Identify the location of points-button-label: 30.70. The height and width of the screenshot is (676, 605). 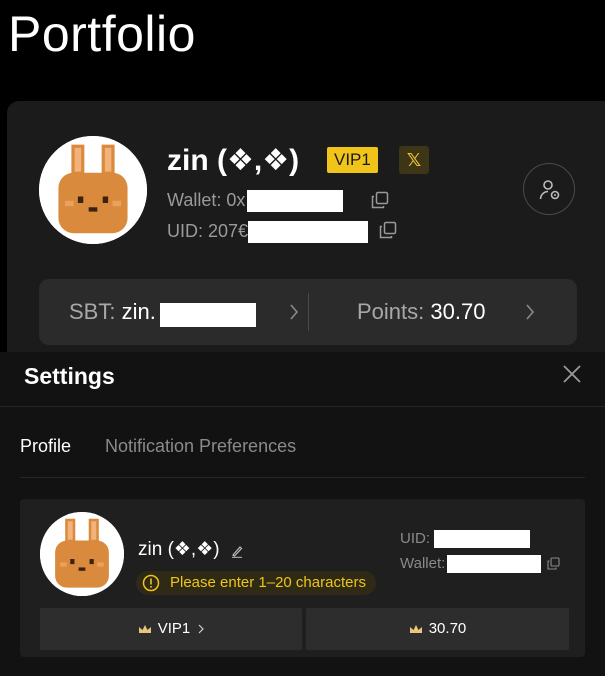
(447, 628).